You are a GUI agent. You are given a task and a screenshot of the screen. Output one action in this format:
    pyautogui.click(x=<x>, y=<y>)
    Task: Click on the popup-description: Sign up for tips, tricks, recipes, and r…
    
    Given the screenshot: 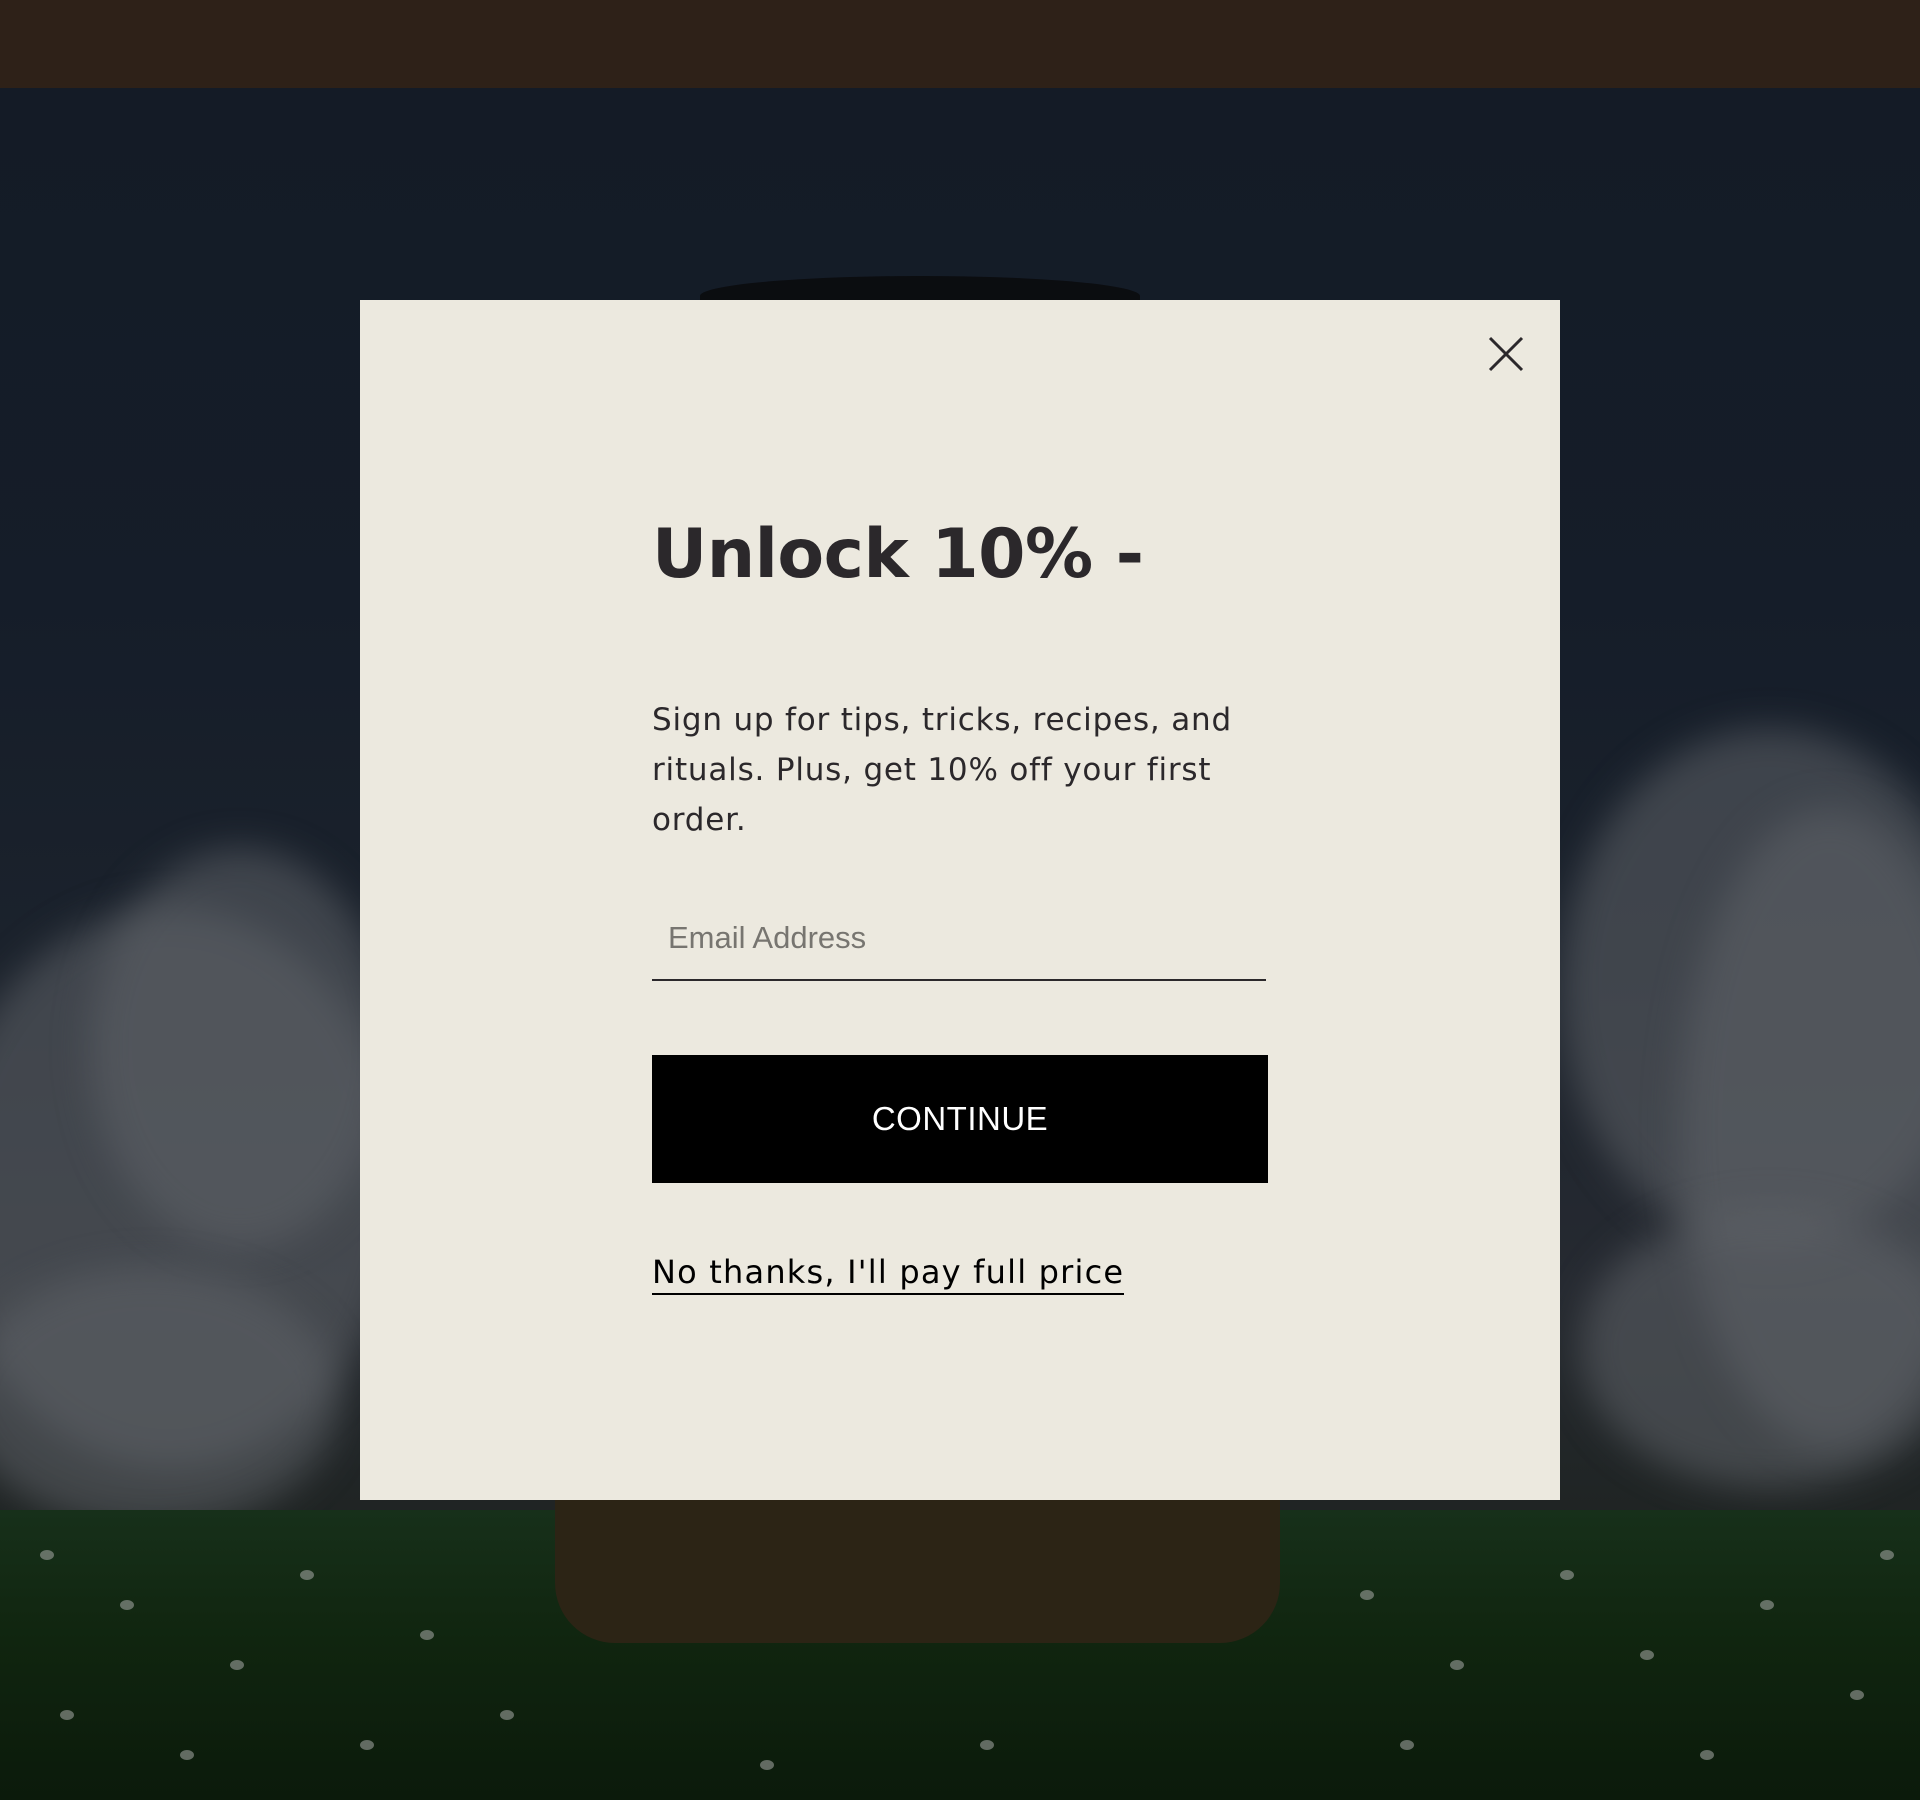 What is the action you would take?
    pyautogui.click(x=942, y=770)
    